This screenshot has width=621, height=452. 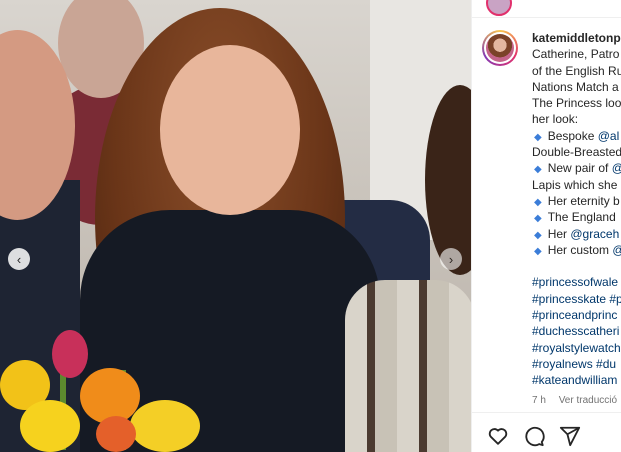 What do you see at coordinates (576, 282) in the screenshot?
I see `hashtag-link: #princessofwale` at bounding box center [576, 282].